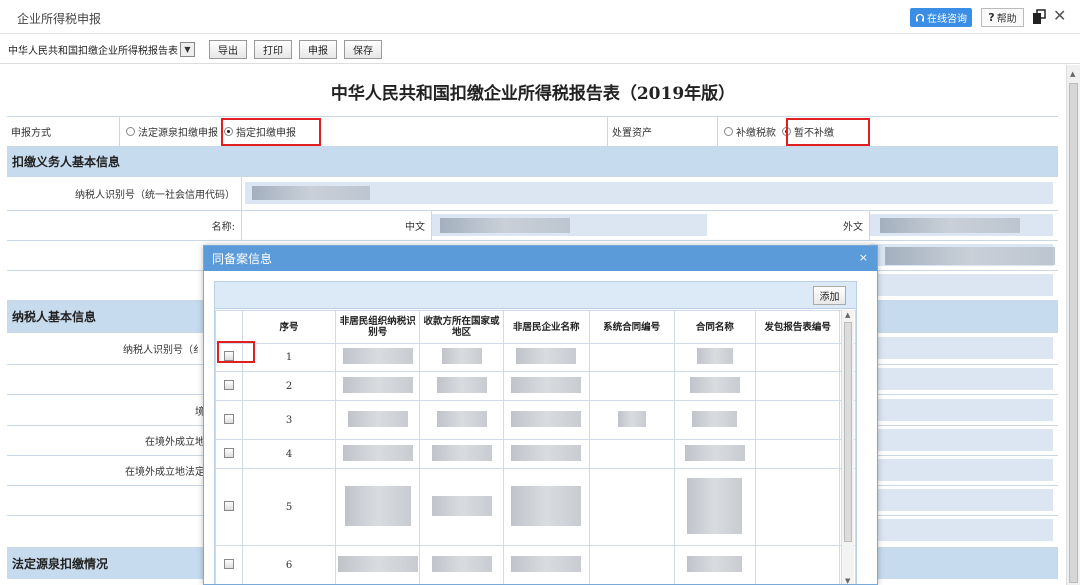 This screenshot has height=585, width=1080. Describe the element at coordinates (59, 19) in the screenshot. I see `app-title: 企业所得税申报` at that location.